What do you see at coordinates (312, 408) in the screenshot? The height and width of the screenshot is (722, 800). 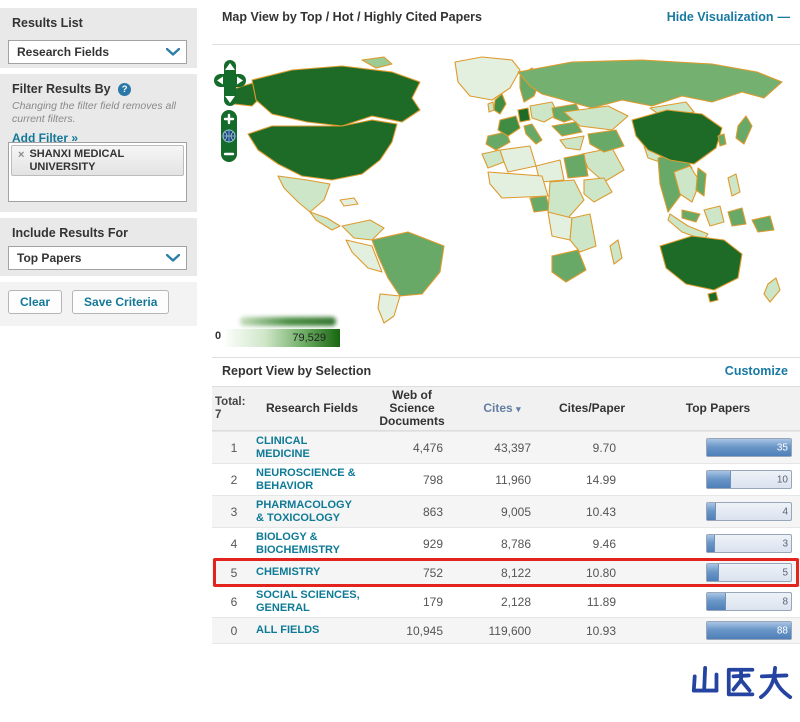 I see `column-header-research-fields: Research Fields` at bounding box center [312, 408].